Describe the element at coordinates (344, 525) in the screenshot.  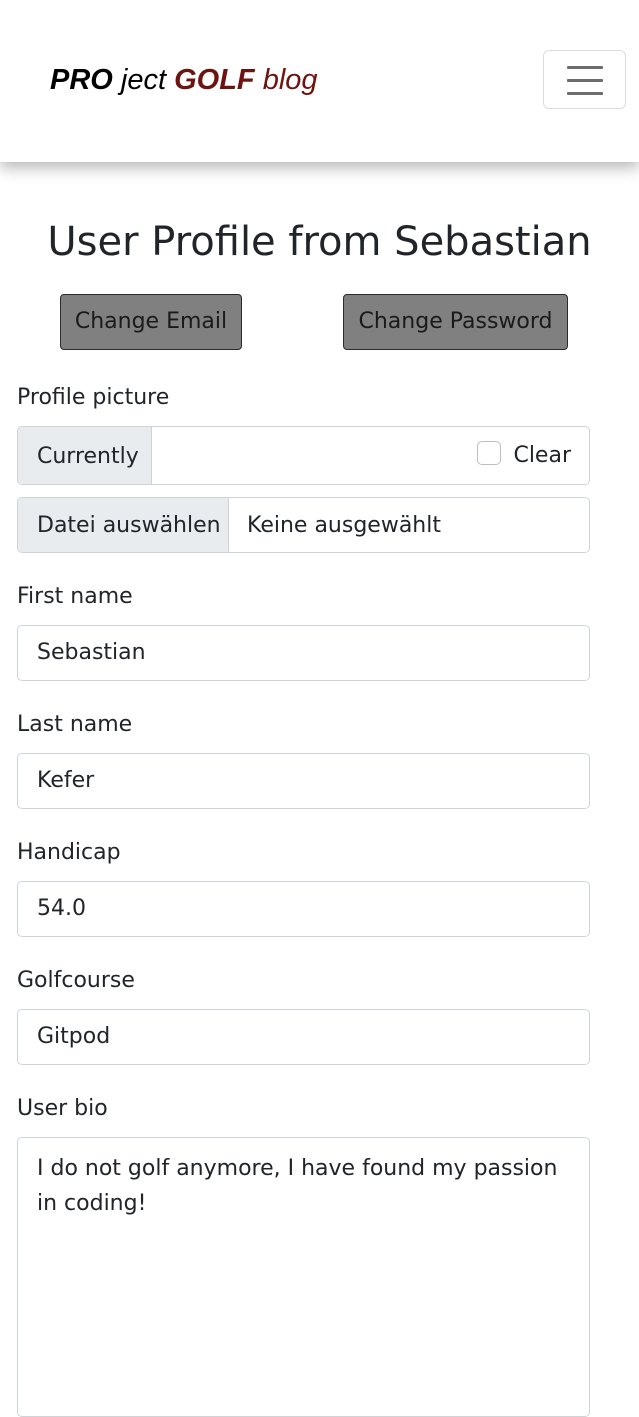
I see `file-status-text: Keine ausgewählt` at that location.